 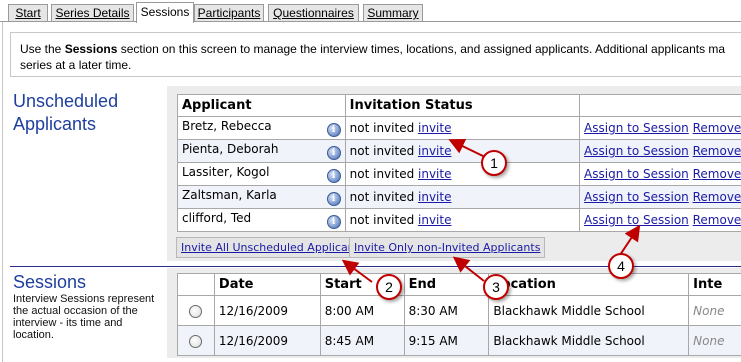 What do you see at coordinates (389, 287) in the screenshot?
I see `callout-2: 2` at bounding box center [389, 287].